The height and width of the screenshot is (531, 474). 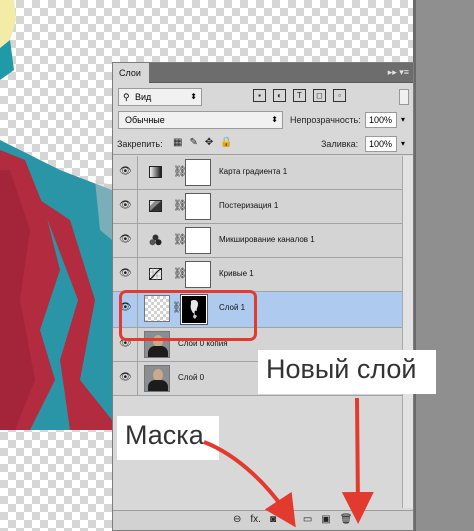 What do you see at coordinates (395, 72) in the screenshot?
I see `panel-menu-icon: ▸▸ ▾≡` at bounding box center [395, 72].